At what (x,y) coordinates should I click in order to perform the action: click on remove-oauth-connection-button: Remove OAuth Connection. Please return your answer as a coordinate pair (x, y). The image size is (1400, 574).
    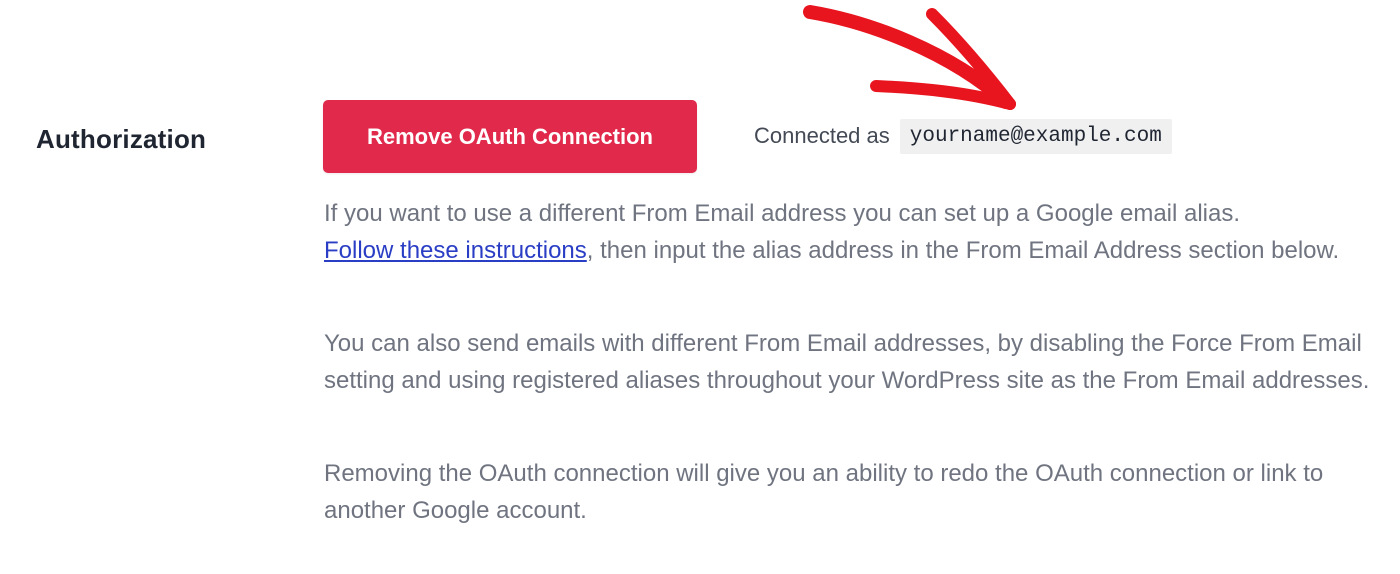
    Looking at the image, I should click on (510, 136).